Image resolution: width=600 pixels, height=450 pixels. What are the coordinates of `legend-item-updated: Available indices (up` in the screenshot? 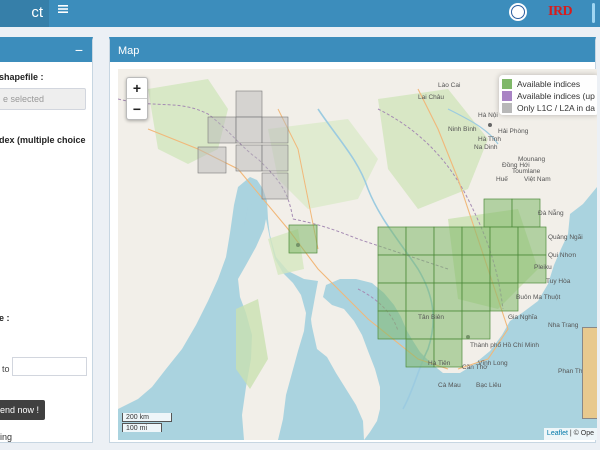 It's located at (549, 96).